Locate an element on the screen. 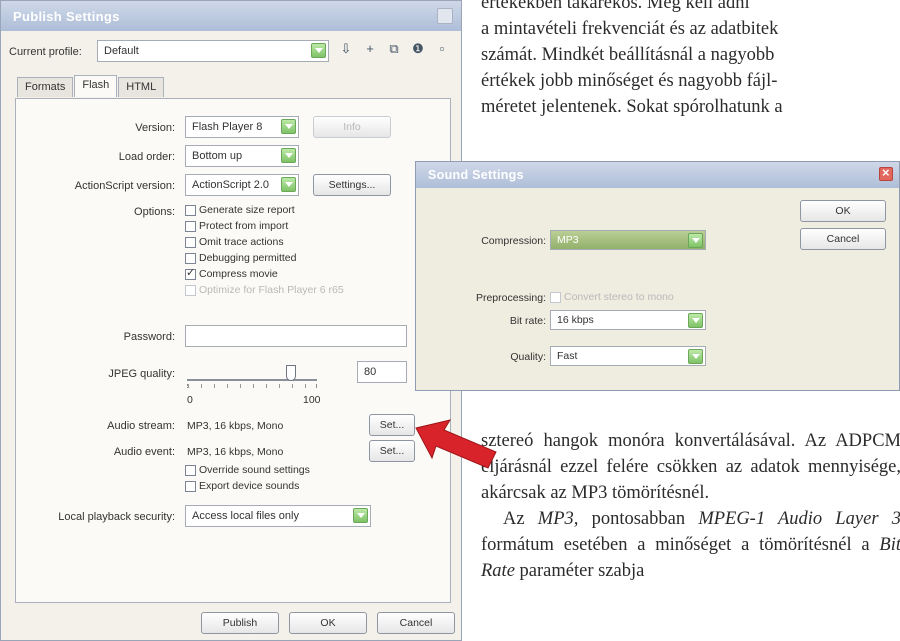 Image resolution: width=900 pixels, height=641 pixels. audio-stream-label: Audio stream: is located at coordinates (141, 426).